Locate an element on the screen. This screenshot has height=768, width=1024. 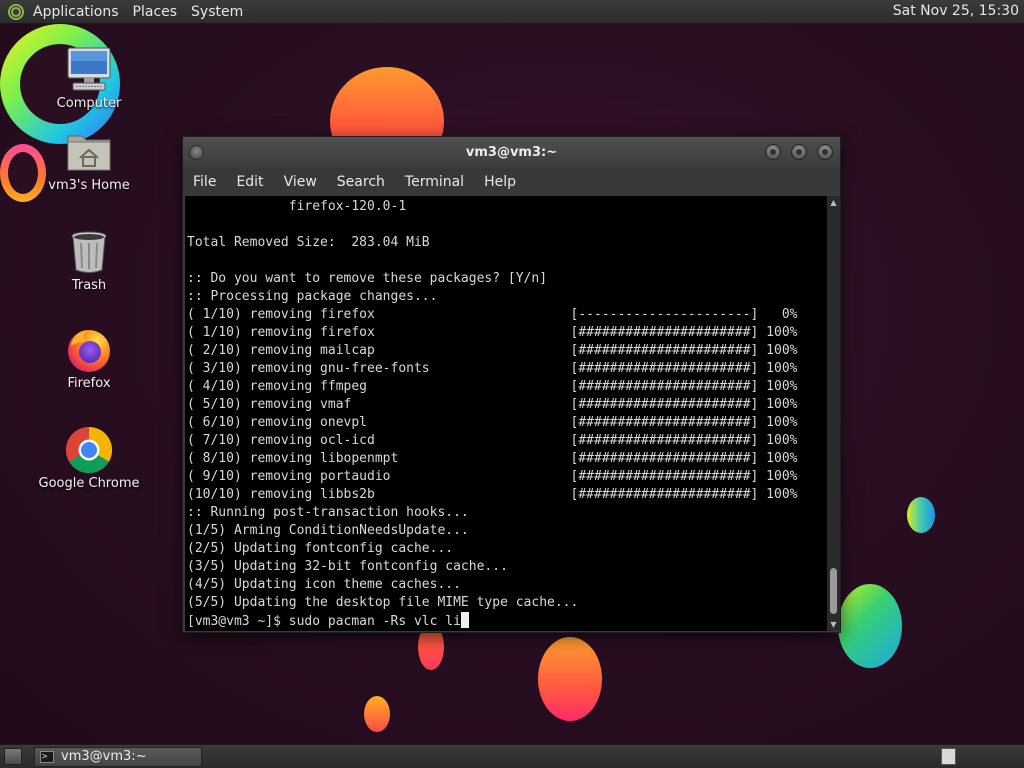
menu-applications: Applications is located at coordinates (76, 12).